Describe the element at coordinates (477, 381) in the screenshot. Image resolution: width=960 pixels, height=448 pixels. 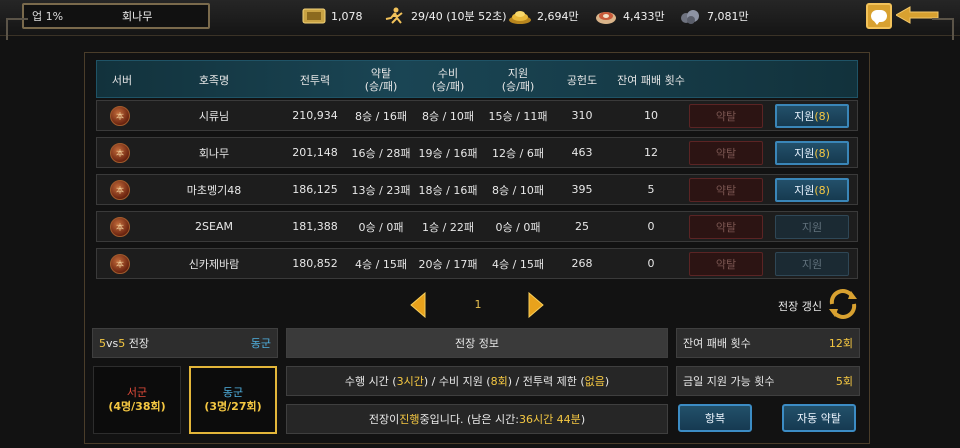
I see `battle-rules-line: 수행 시간 (3시간) / 수비 지원 (8회) / 전투력 제한 (없음)` at that location.